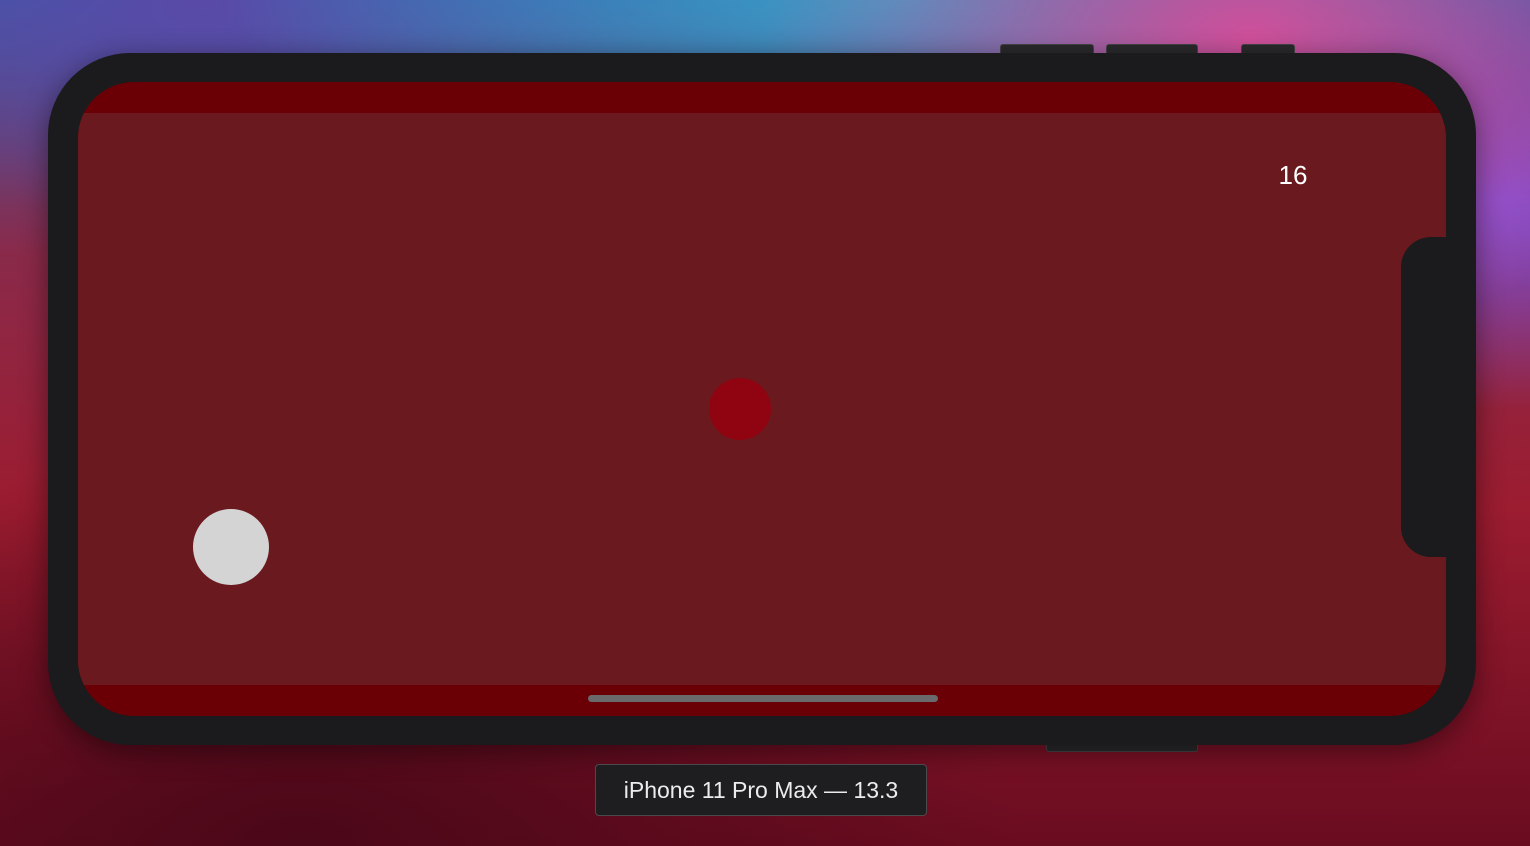  What do you see at coordinates (1293, 175) in the screenshot?
I see `score-label: 16` at bounding box center [1293, 175].